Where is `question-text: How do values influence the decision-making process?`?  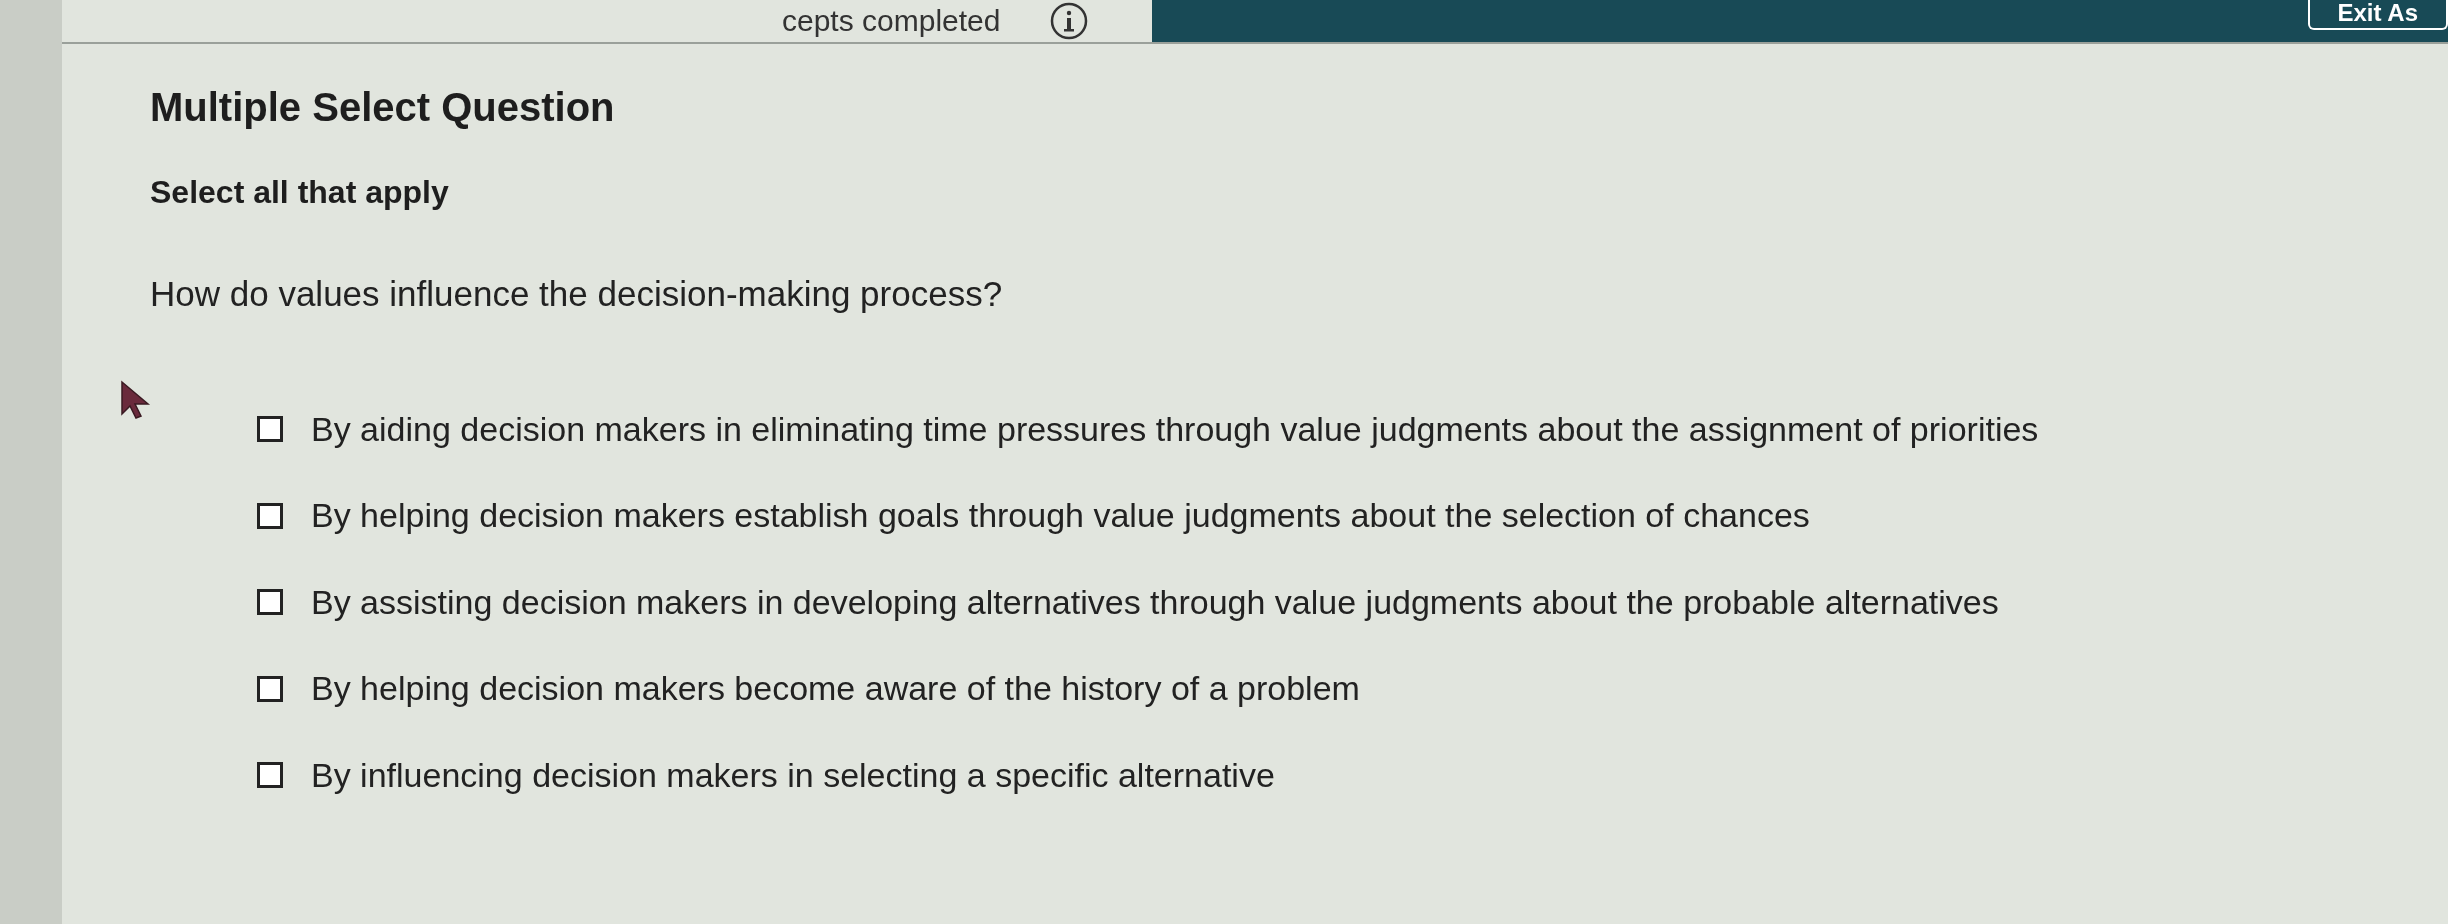 question-text: How do values influence the decision-making process? is located at coordinates (576, 294).